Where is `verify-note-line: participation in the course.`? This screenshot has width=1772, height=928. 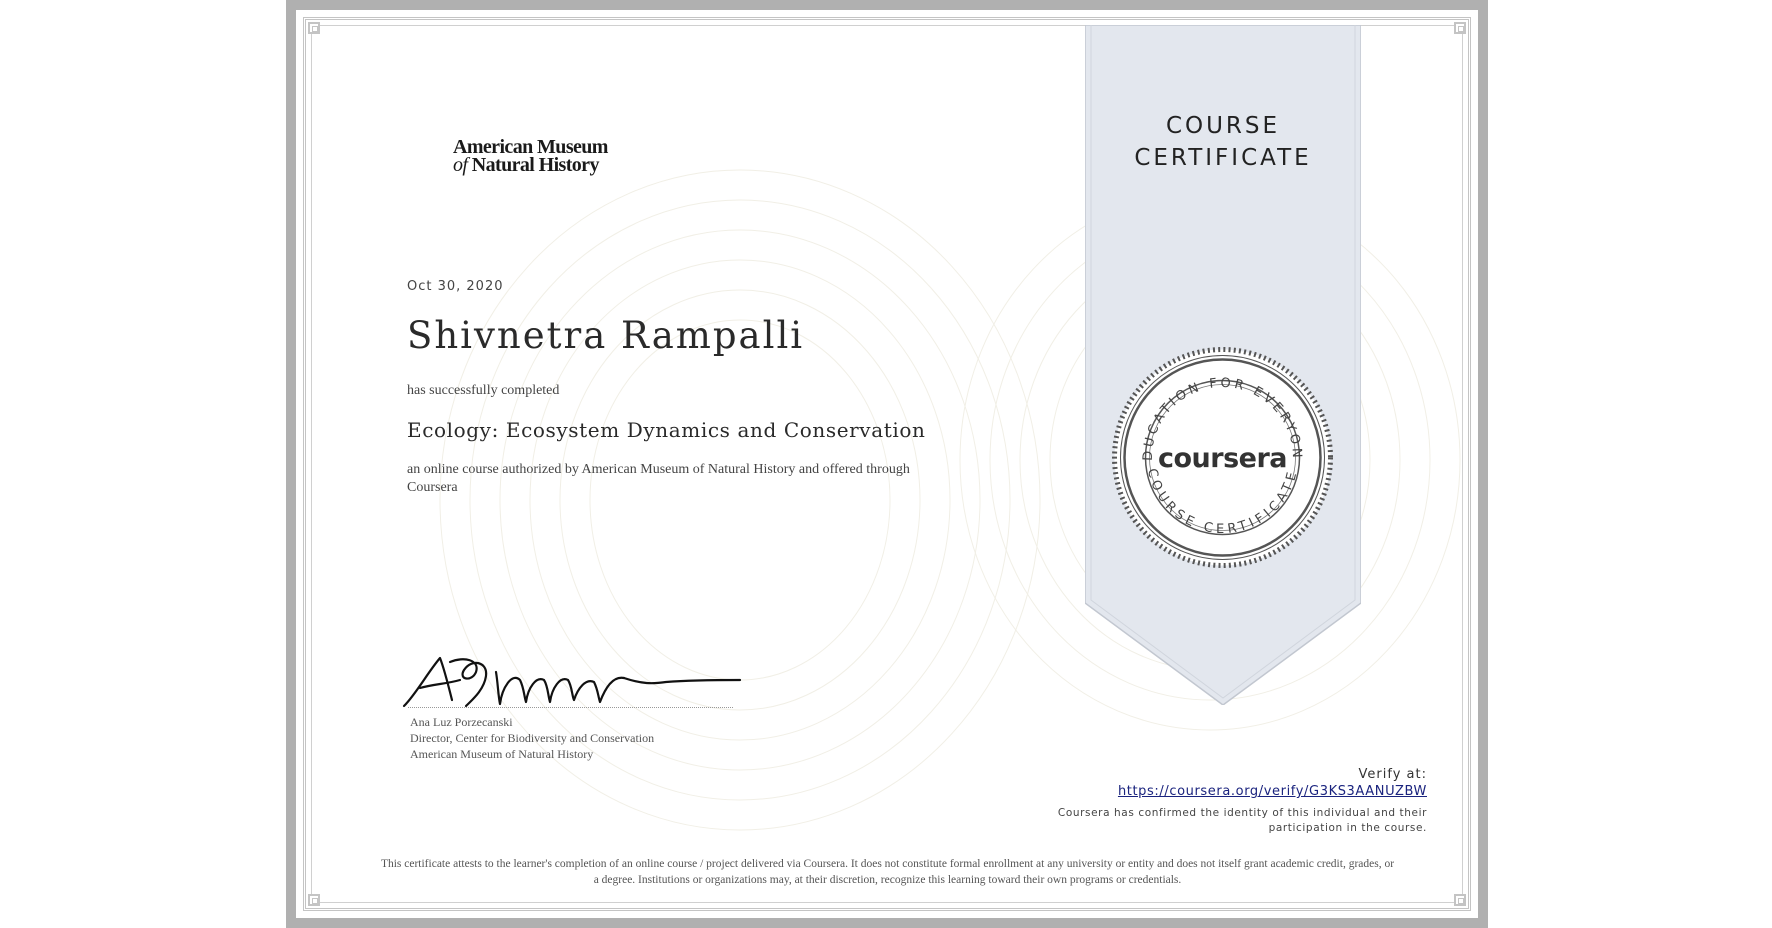
verify-note-line: participation in the course. is located at coordinates (1347, 828).